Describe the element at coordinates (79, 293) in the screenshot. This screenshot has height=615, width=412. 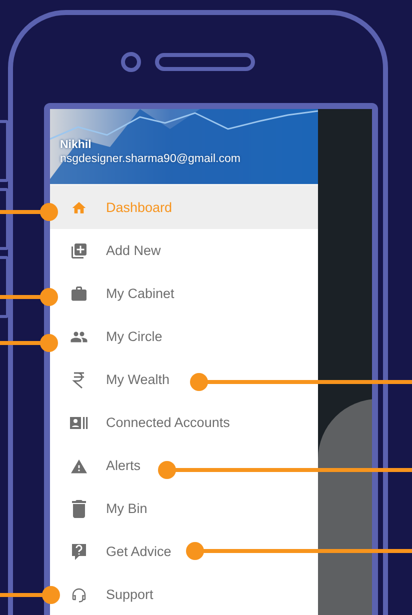
I see `briefcase-icon` at that location.